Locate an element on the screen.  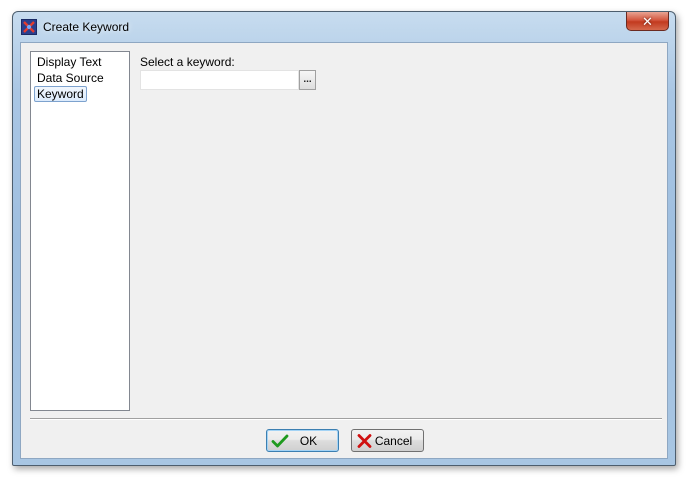
keyword-input is located at coordinates (219, 80).